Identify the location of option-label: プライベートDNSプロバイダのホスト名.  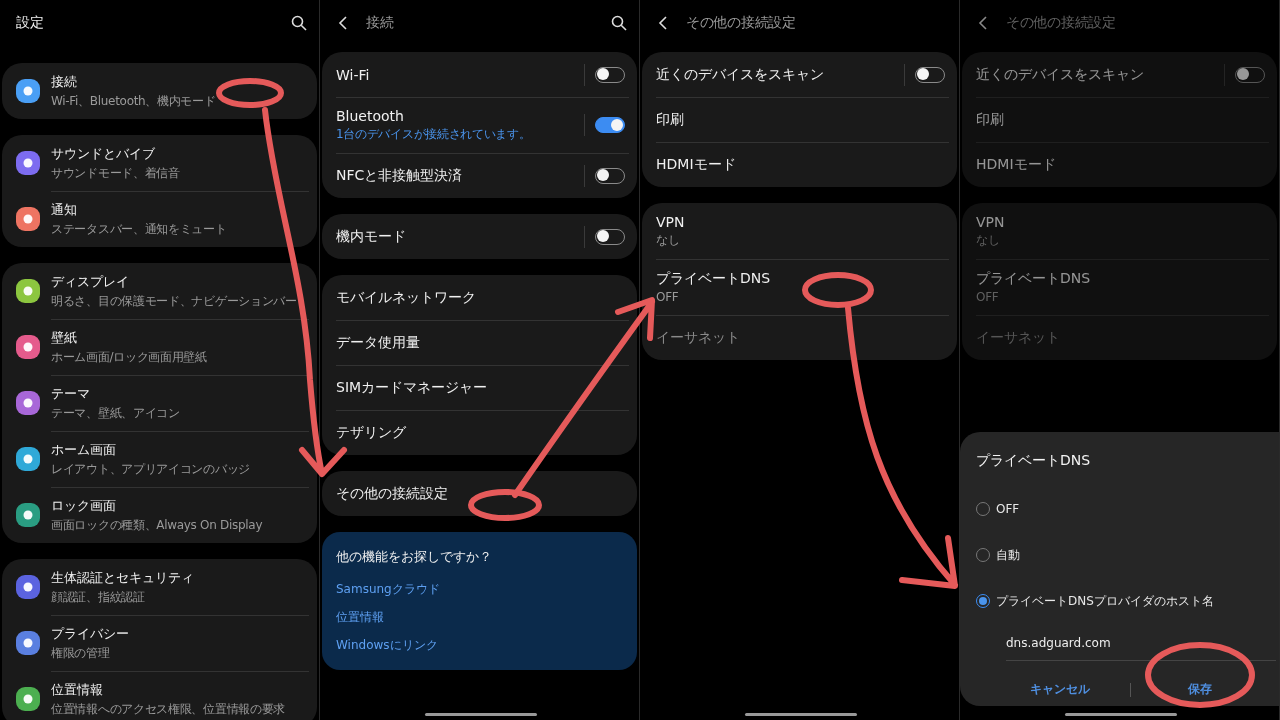
(1105, 601).